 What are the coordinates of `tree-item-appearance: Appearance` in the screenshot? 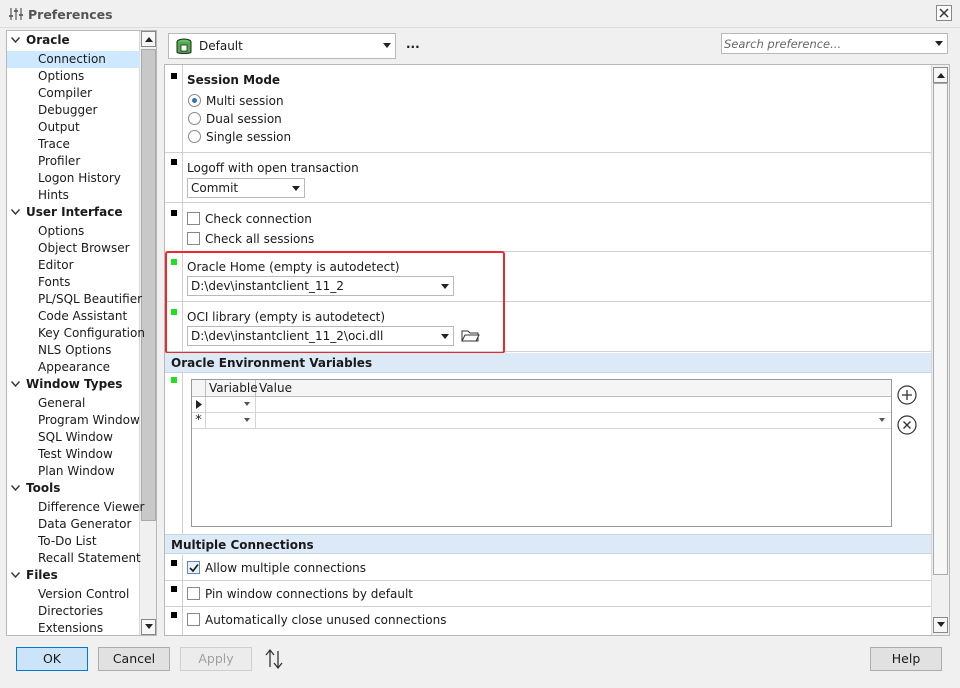 It's located at (73, 367).